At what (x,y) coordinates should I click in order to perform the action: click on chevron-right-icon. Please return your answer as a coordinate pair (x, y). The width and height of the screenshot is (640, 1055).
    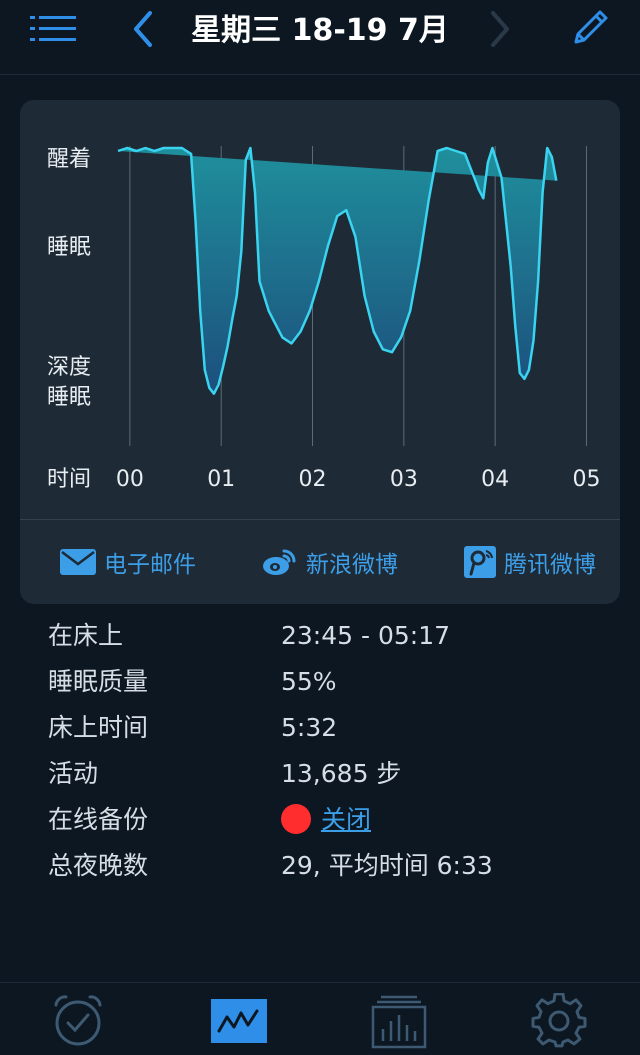
    Looking at the image, I should click on (500, 29).